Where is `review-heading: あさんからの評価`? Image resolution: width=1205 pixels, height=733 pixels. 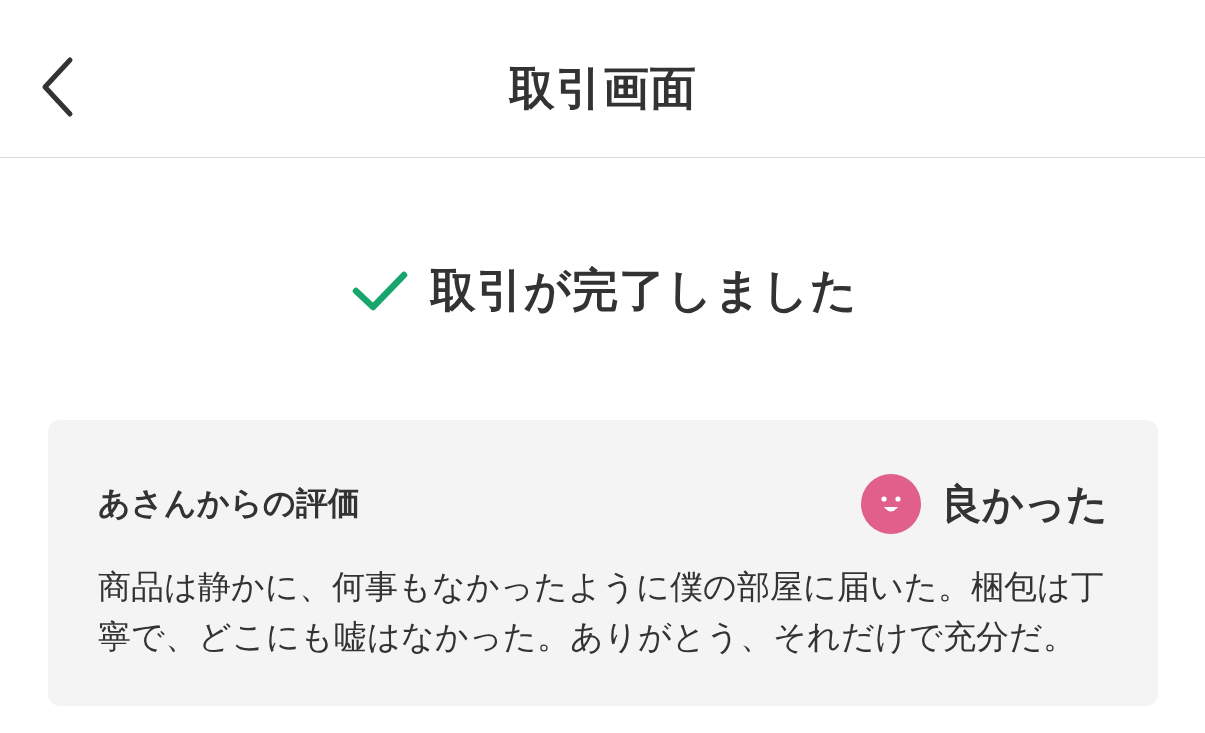
review-heading: あさんからの評価 is located at coordinates (229, 503).